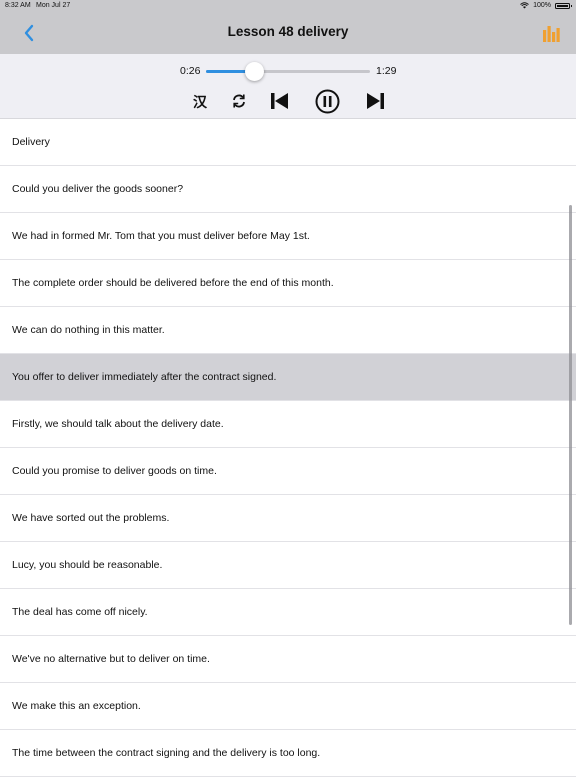 The height and width of the screenshot is (777, 576). I want to click on repeat-icon, so click(239, 101).